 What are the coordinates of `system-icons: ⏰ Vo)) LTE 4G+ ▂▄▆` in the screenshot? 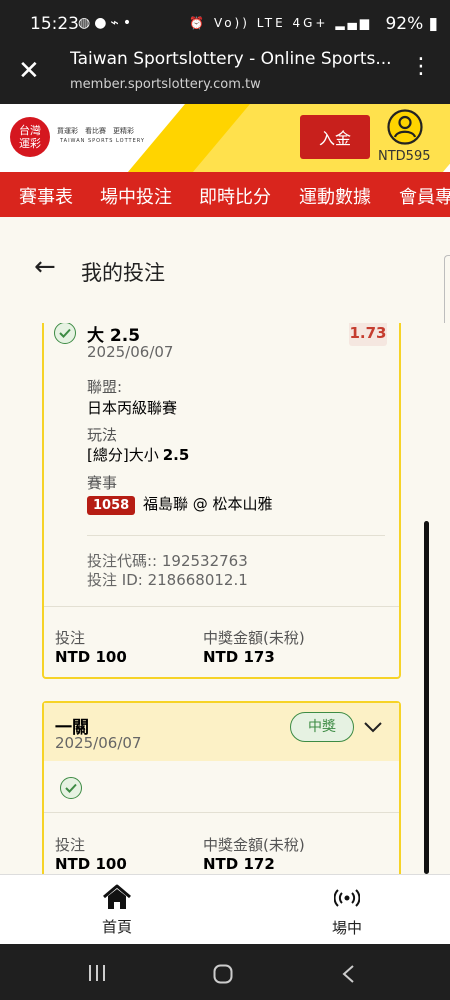 It's located at (280, 23).